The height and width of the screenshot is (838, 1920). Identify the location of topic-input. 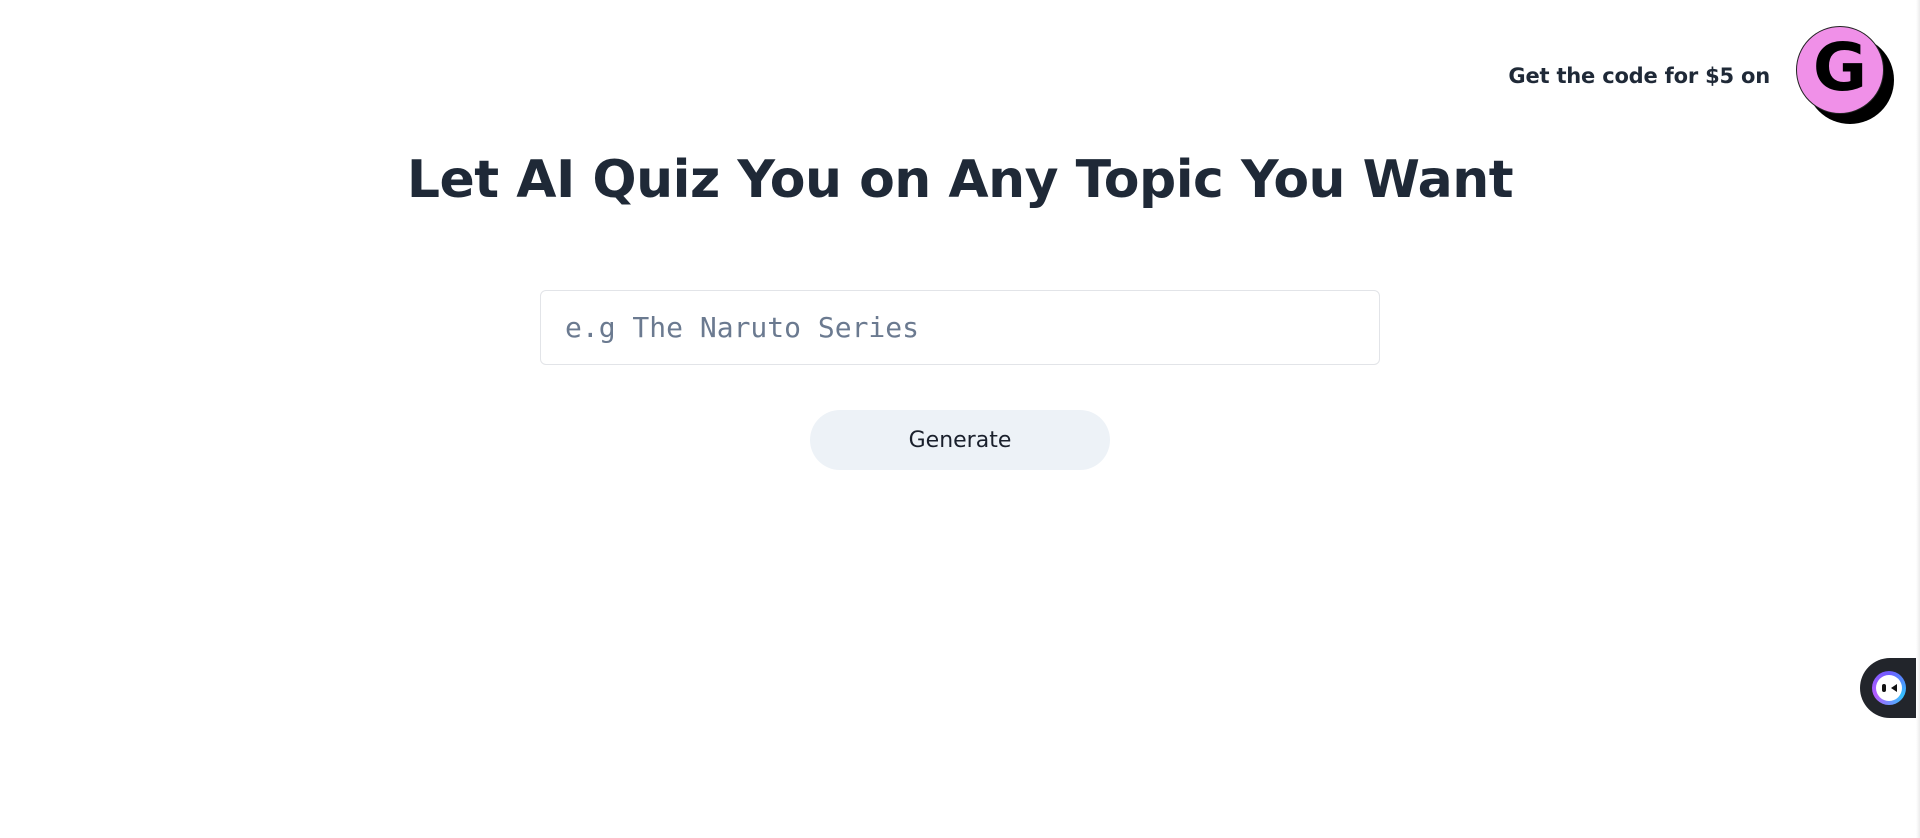
(960, 327).